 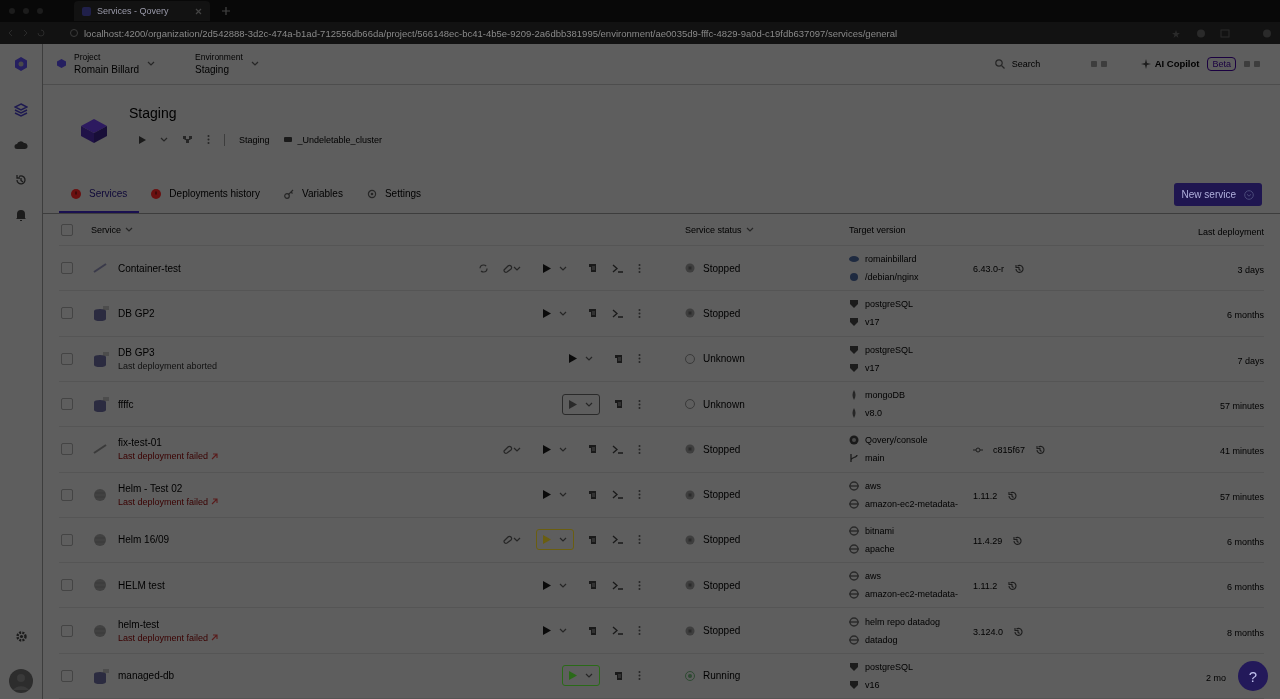 I want to click on browser-tab: Services - Qovery, so click(x=142, y=11).